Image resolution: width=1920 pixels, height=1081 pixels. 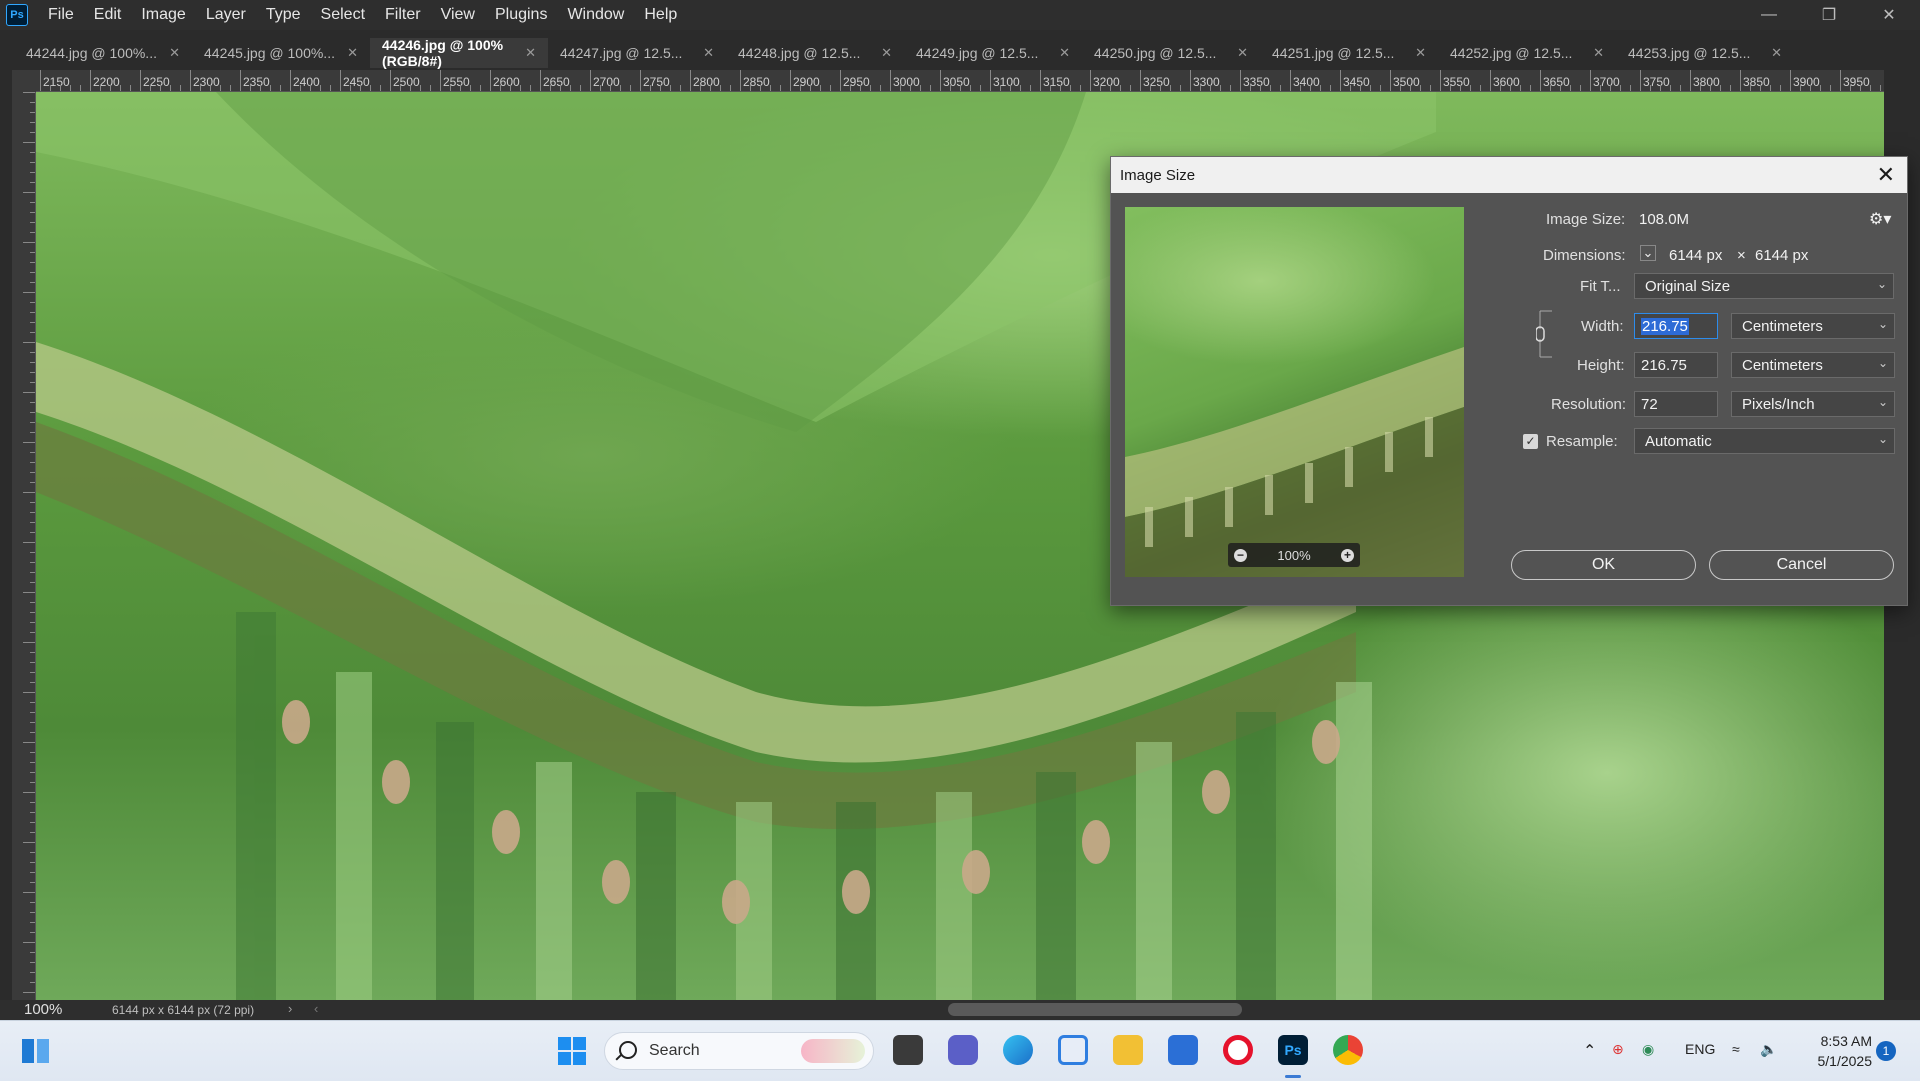 What do you see at coordinates (1018, 1050) in the screenshot?
I see `edge-icon` at bounding box center [1018, 1050].